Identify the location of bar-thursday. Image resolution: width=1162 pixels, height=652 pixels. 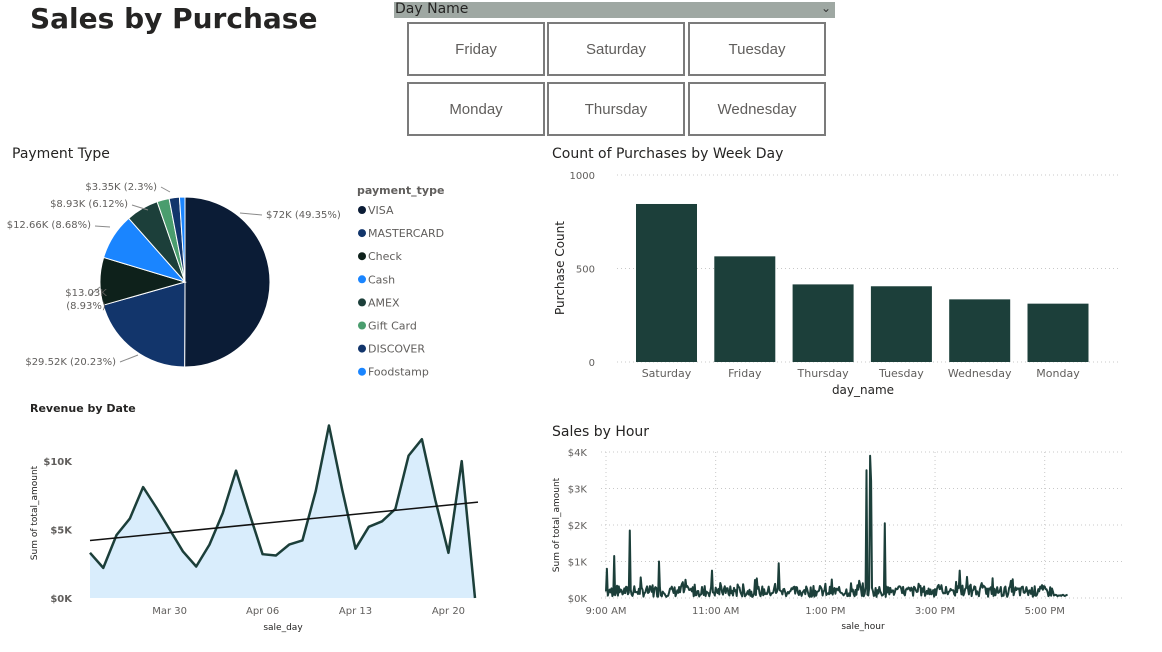
(823, 323).